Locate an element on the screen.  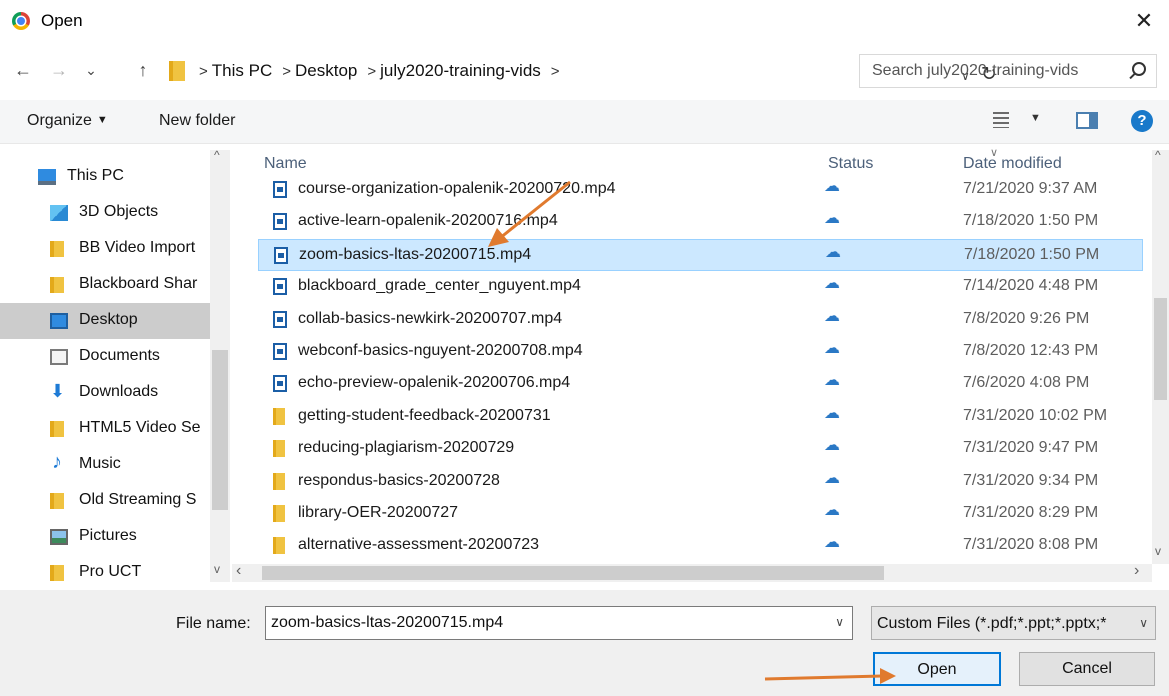
annotation-arrow-file is located at coordinates (529, 213).